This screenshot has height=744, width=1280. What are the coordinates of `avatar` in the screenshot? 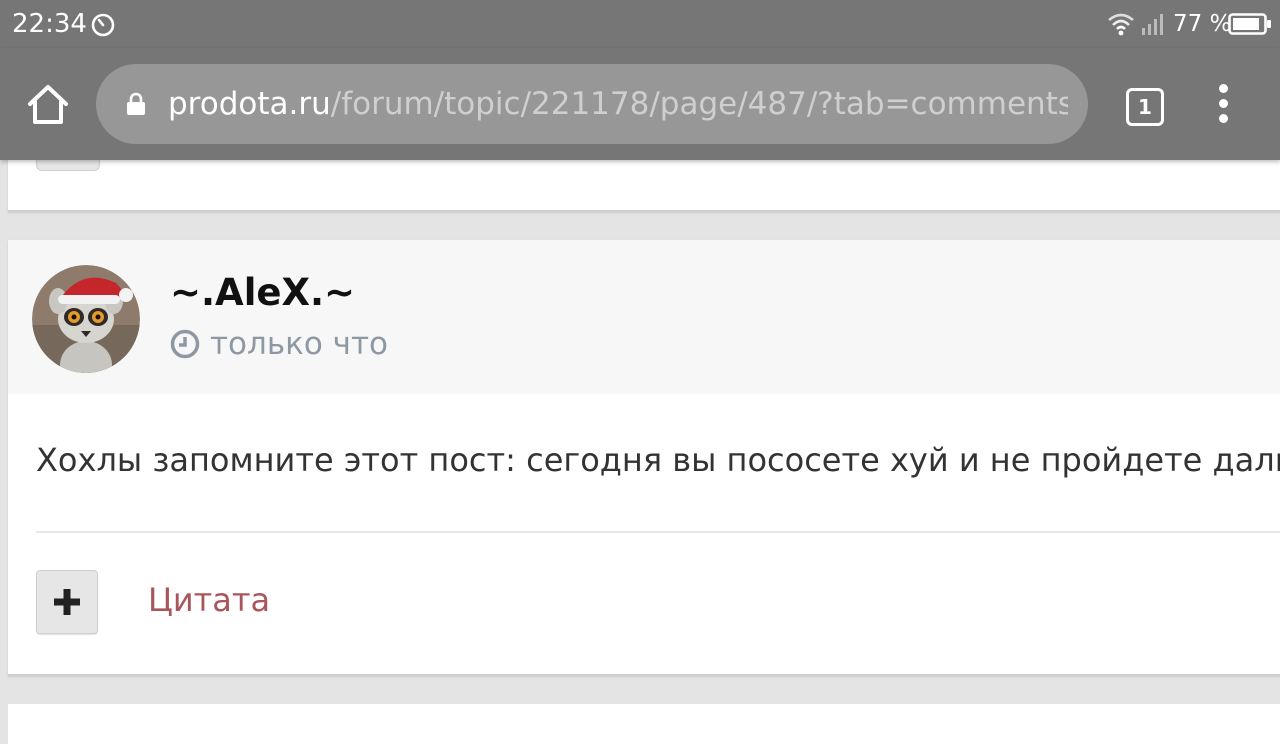 It's located at (86, 319).